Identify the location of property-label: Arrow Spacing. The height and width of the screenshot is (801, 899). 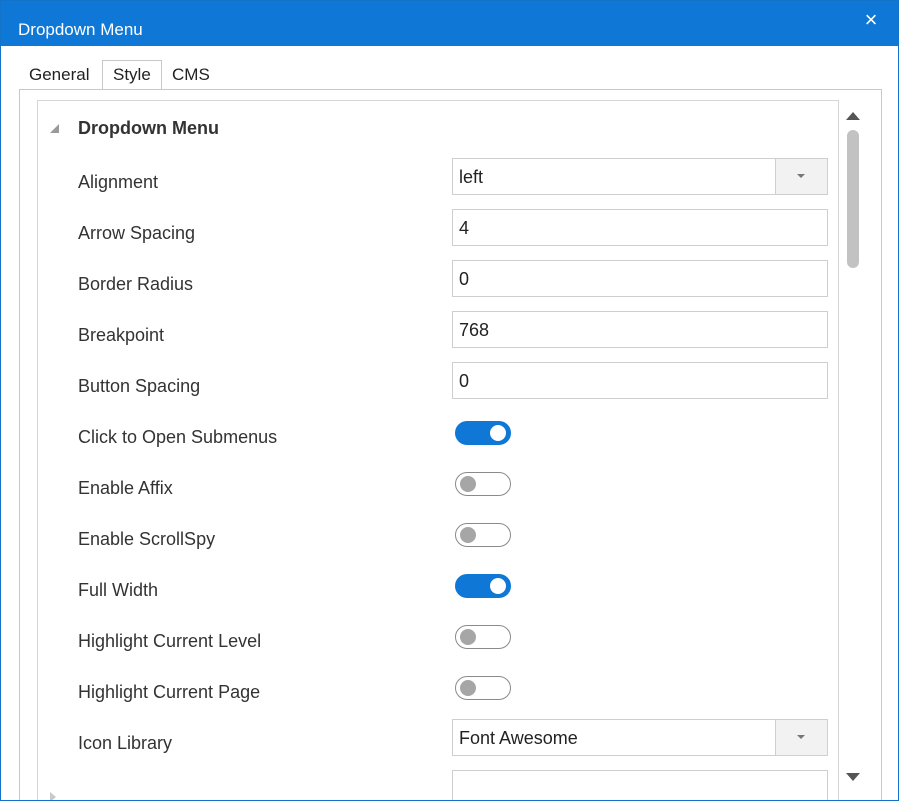
(137, 233).